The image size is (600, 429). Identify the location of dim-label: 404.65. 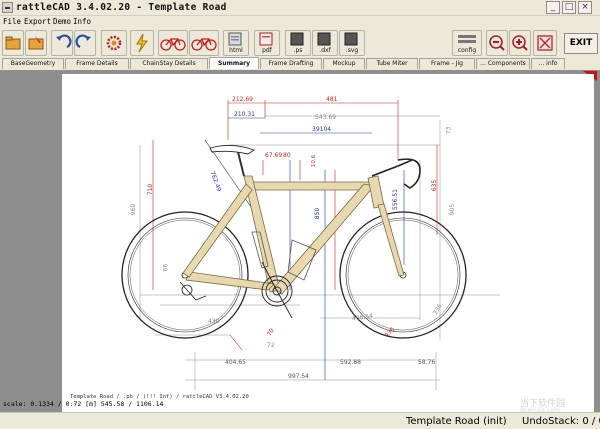
(235, 362).